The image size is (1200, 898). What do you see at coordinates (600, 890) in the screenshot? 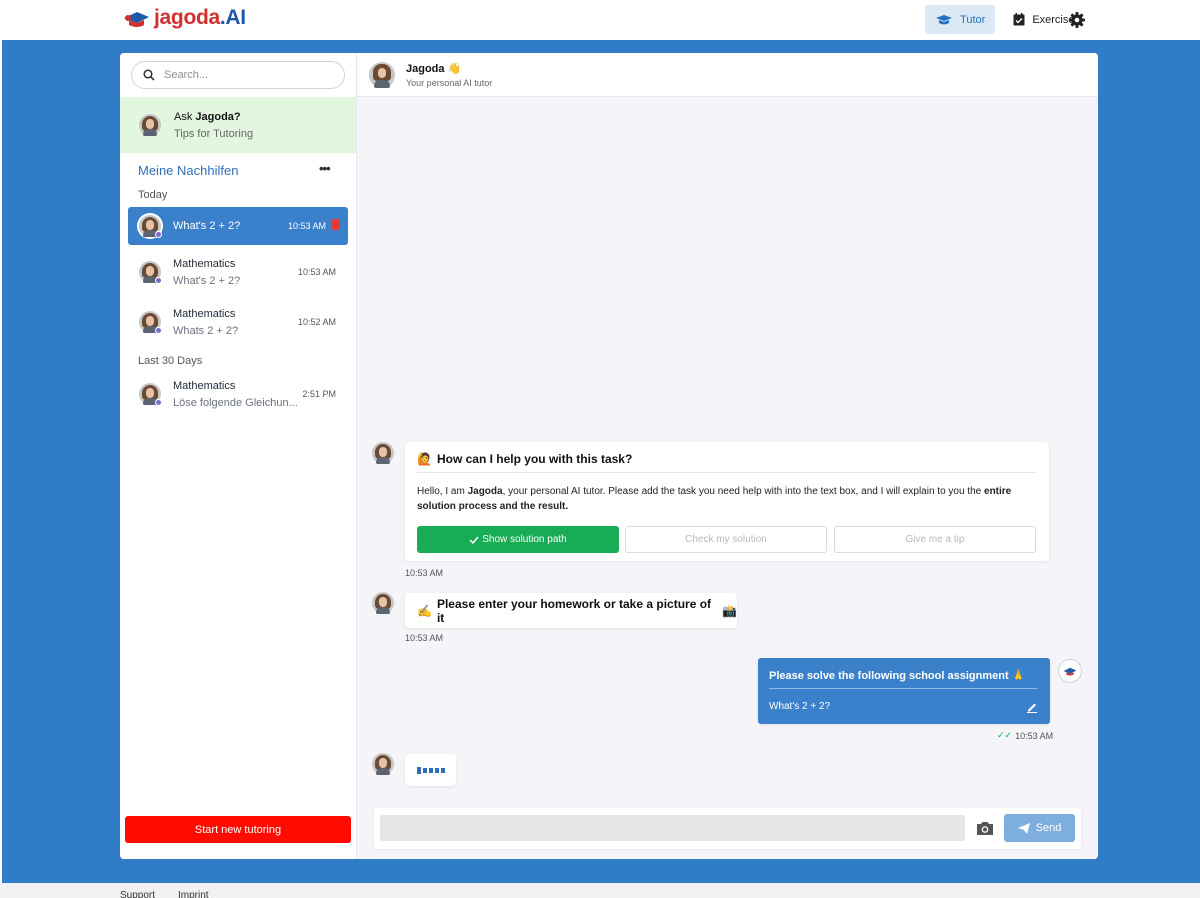
I see `footer: Support Imprint` at bounding box center [600, 890].